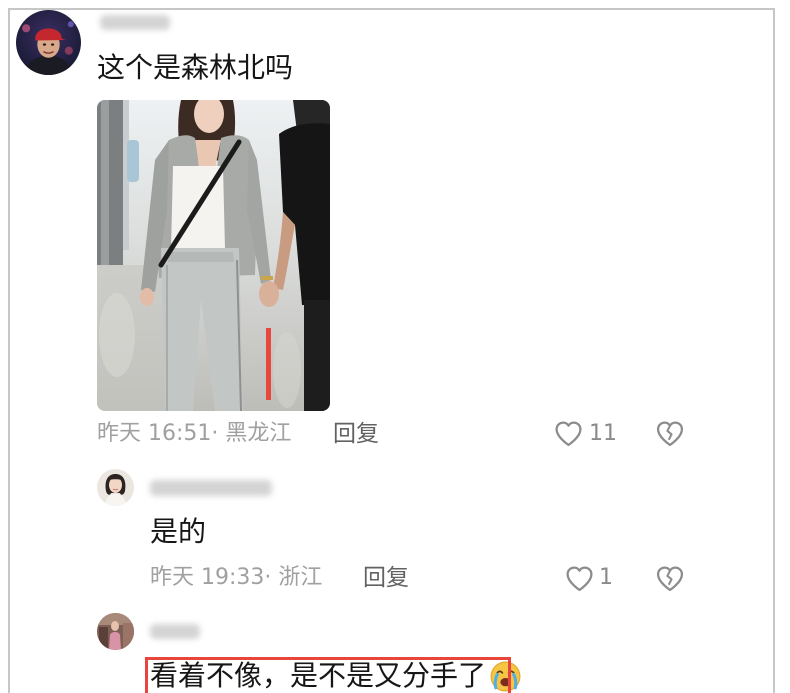 The height and width of the screenshot is (693, 790). I want to click on comment-text: 这个是森林北吗, so click(195, 67).